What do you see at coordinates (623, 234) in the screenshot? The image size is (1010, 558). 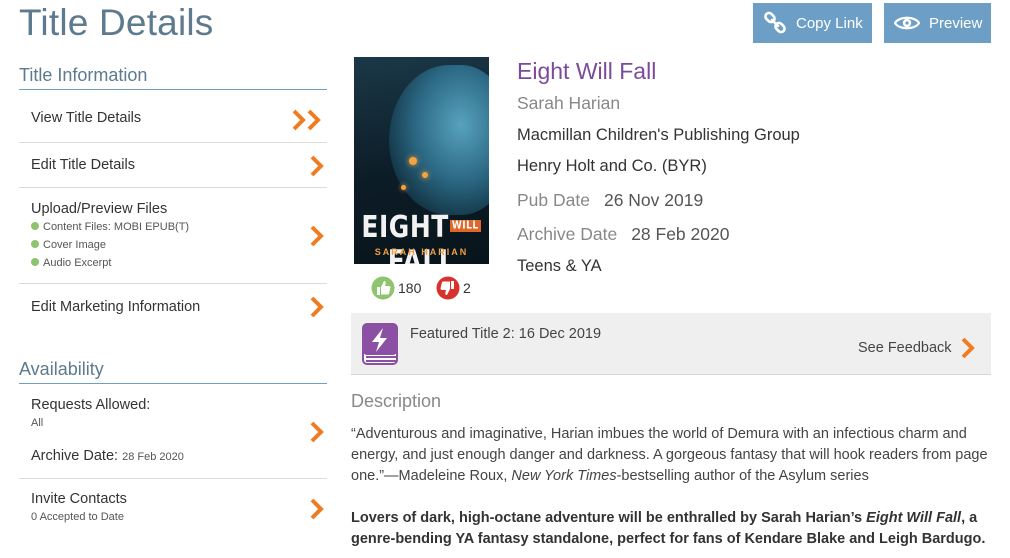 I see `archive-date-detail-row: Archive Date 28 Feb 2020` at bounding box center [623, 234].